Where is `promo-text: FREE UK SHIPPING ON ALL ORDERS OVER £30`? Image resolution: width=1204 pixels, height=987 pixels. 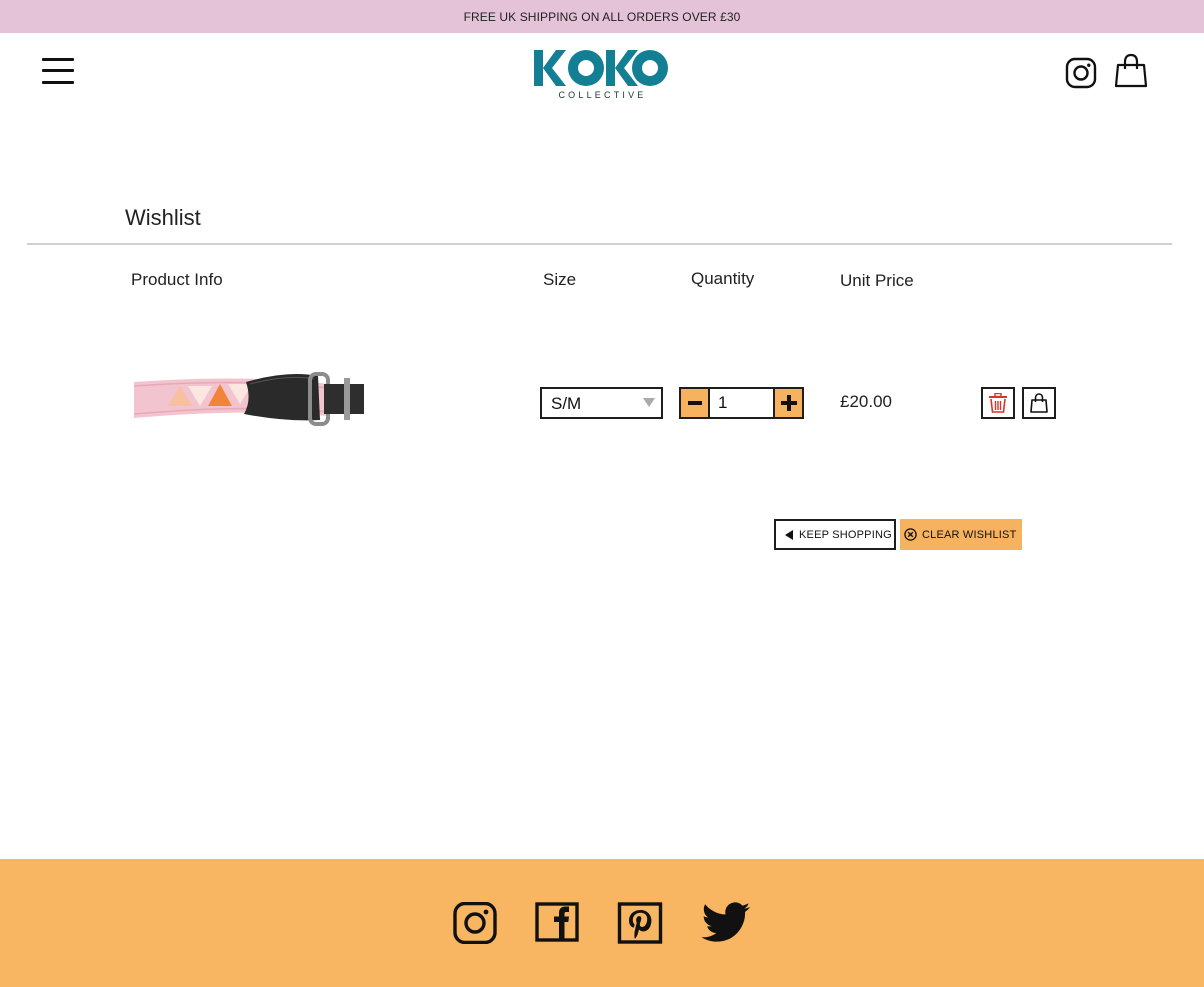
promo-text: FREE UK SHIPPING ON ALL ORDERS OVER £30 is located at coordinates (602, 16).